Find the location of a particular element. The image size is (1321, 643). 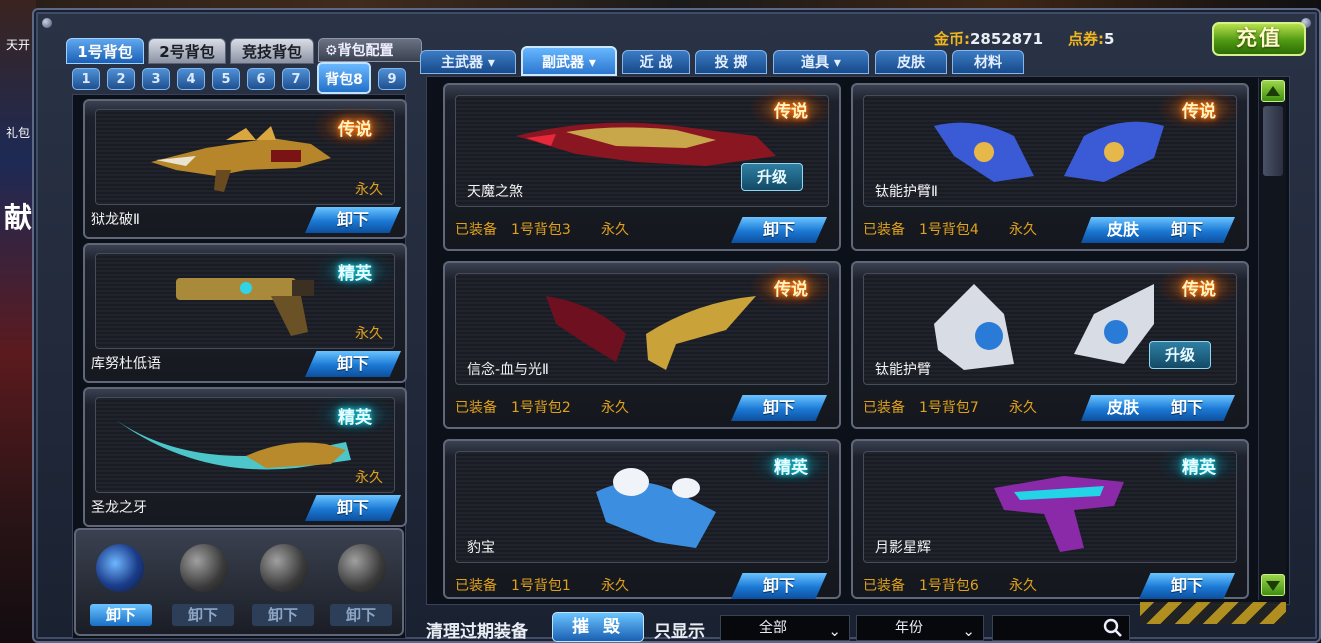

tab-skins: 皮肤 is located at coordinates (911, 62).